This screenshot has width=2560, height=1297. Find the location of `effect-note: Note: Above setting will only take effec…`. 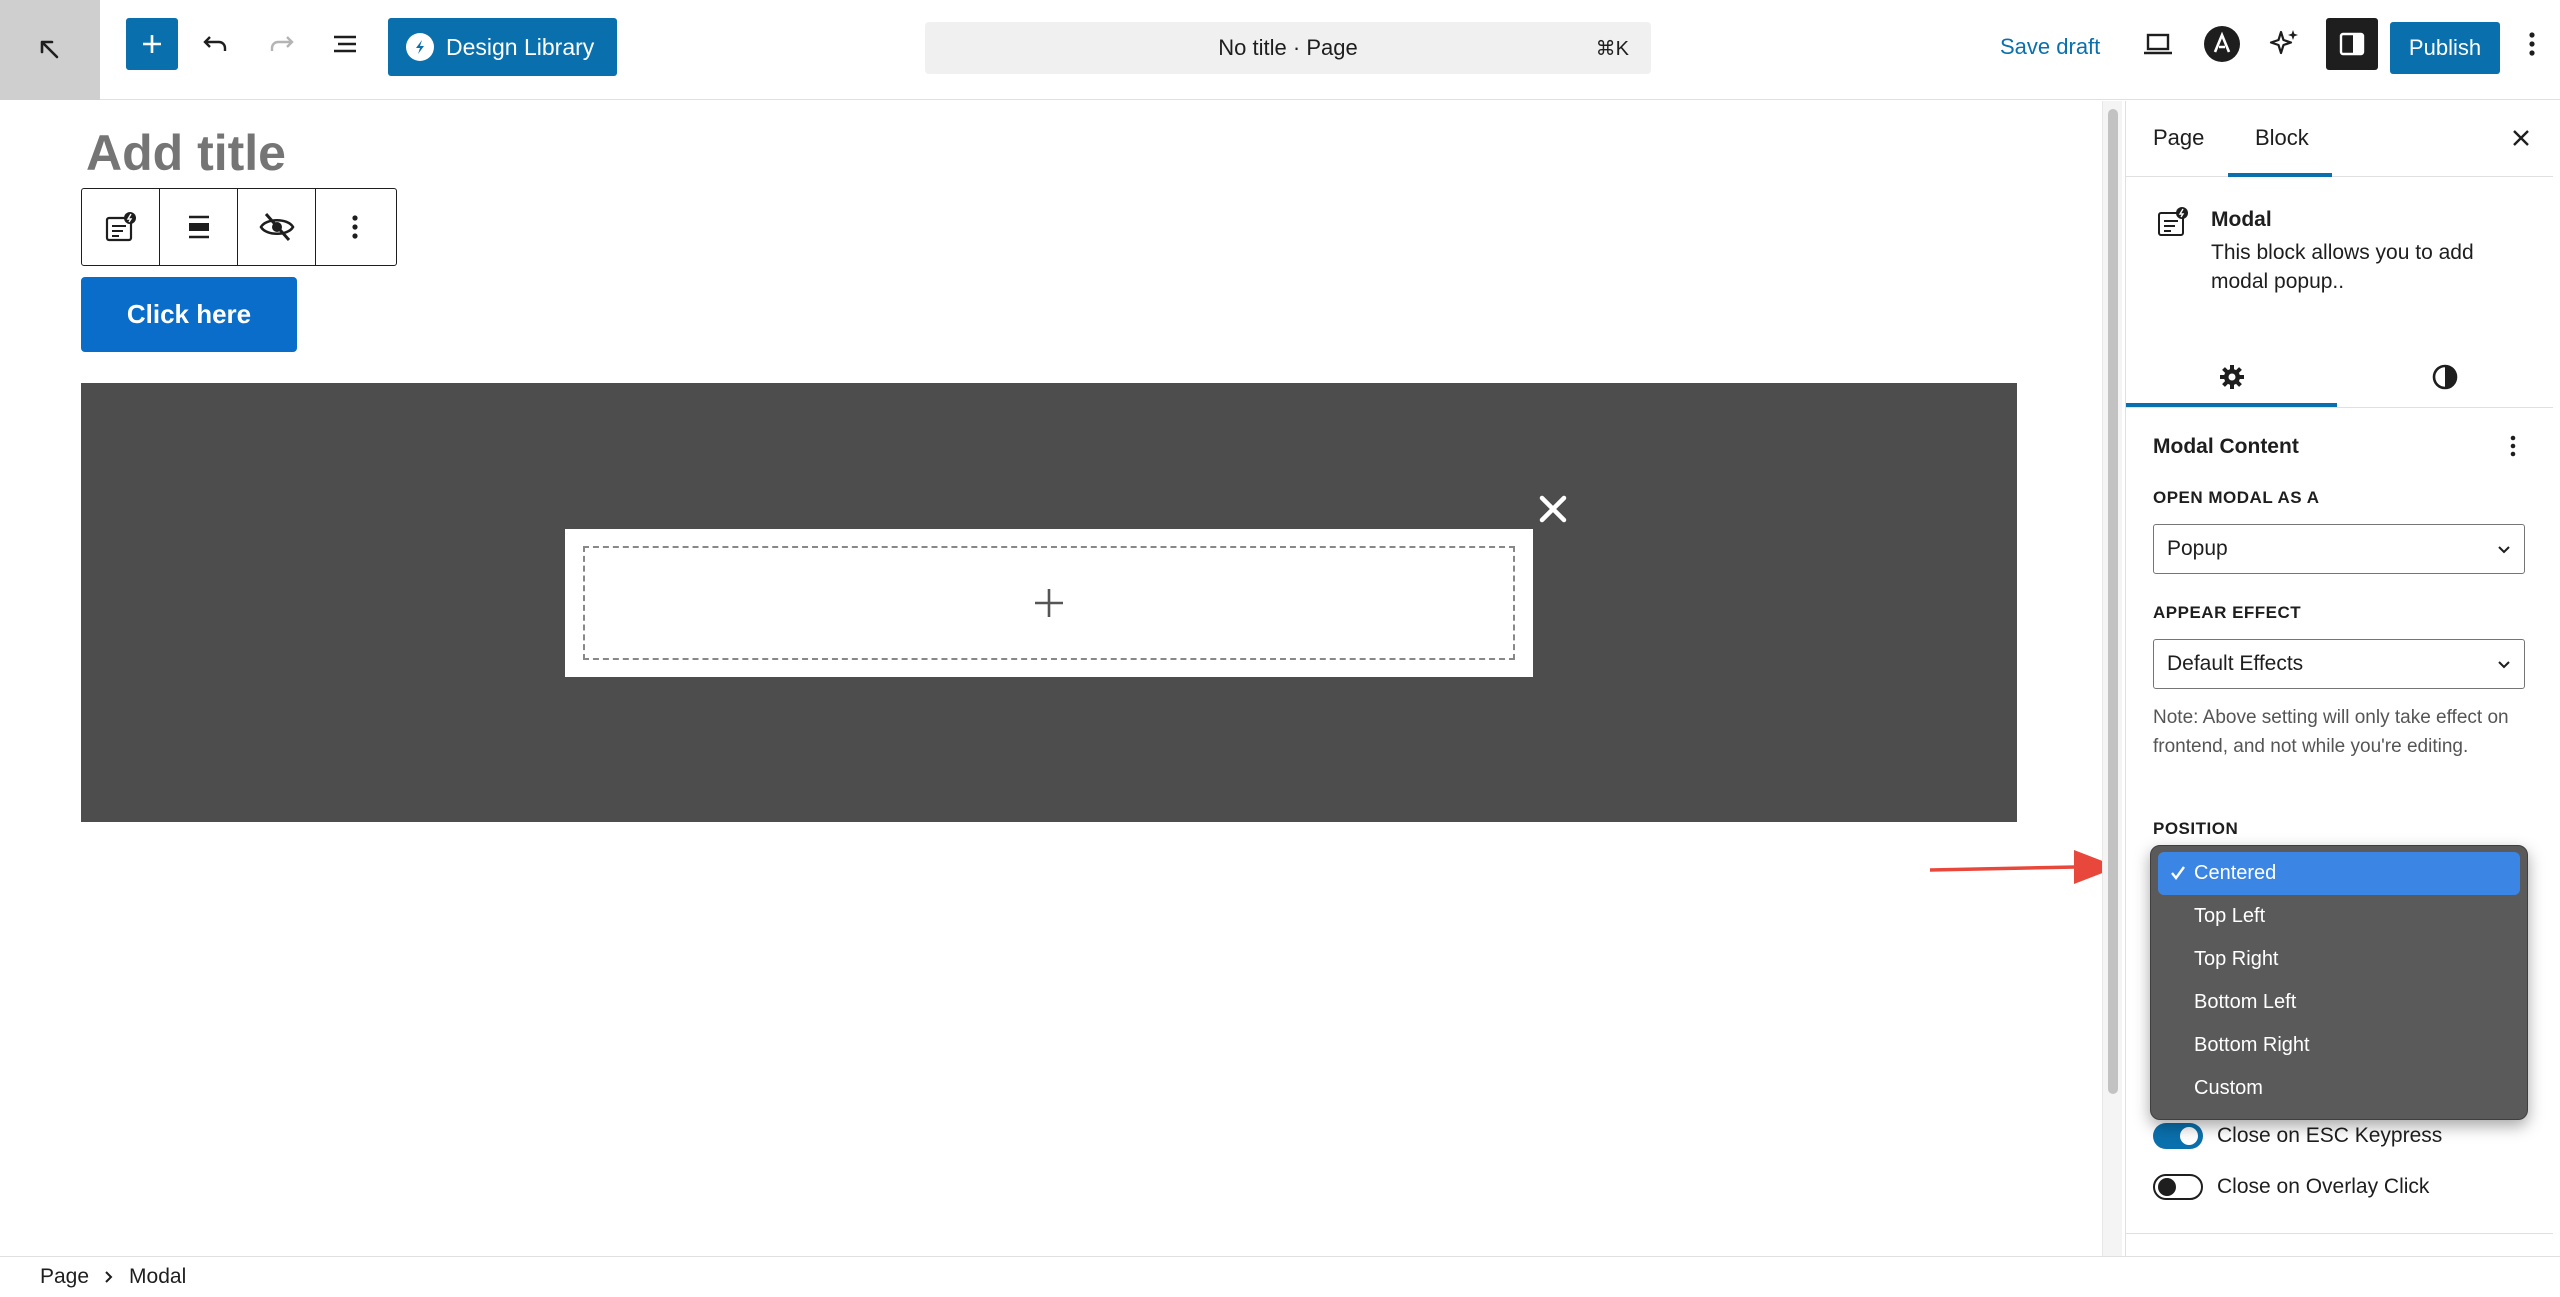

effect-note: Note: Above setting will only take effec… is located at coordinates (2331, 732).